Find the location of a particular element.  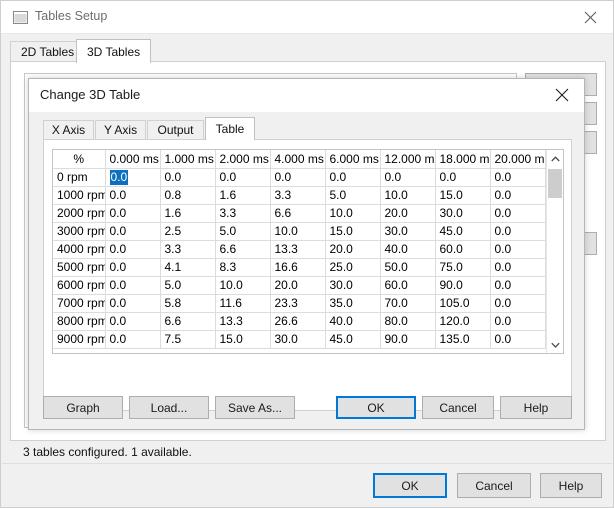

grid-cell: 135.0 is located at coordinates (463, 339).